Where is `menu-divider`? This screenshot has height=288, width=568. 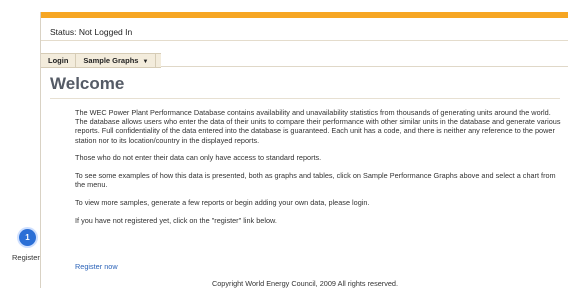
menu-divider is located at coordinates (364, 66).